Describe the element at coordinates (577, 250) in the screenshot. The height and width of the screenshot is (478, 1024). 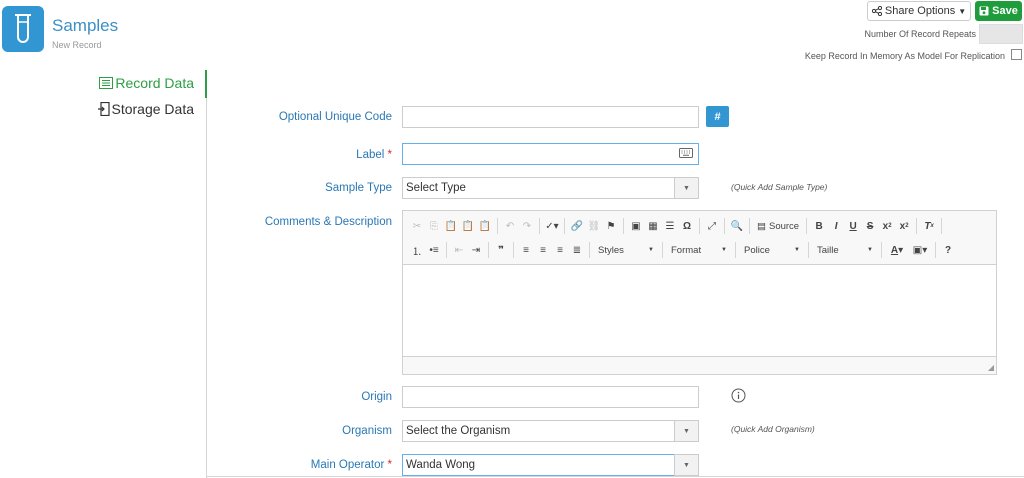
I see `align-justify-icon: ≣` at that location.